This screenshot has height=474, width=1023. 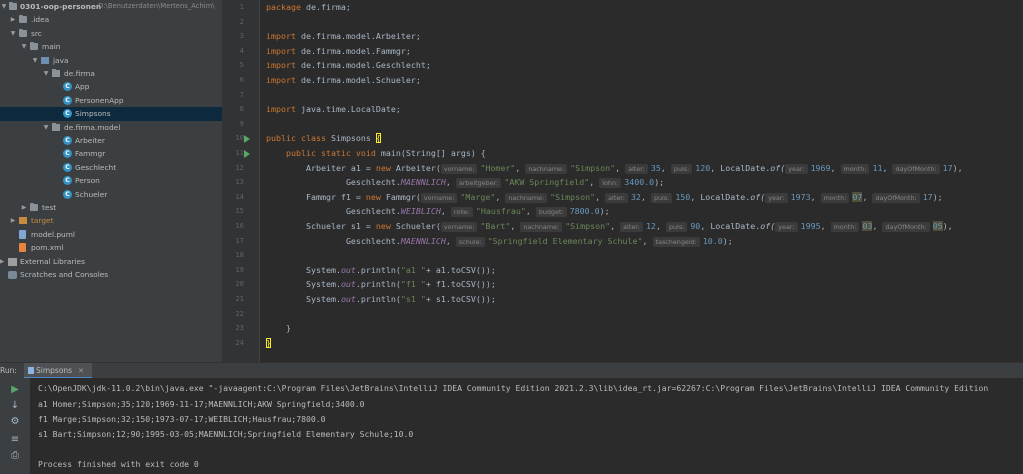 What do you see at coordinates (111, 46) in the screenshot?
I see `tree-item-3: ▼ main` at bounding box center [111, 46].